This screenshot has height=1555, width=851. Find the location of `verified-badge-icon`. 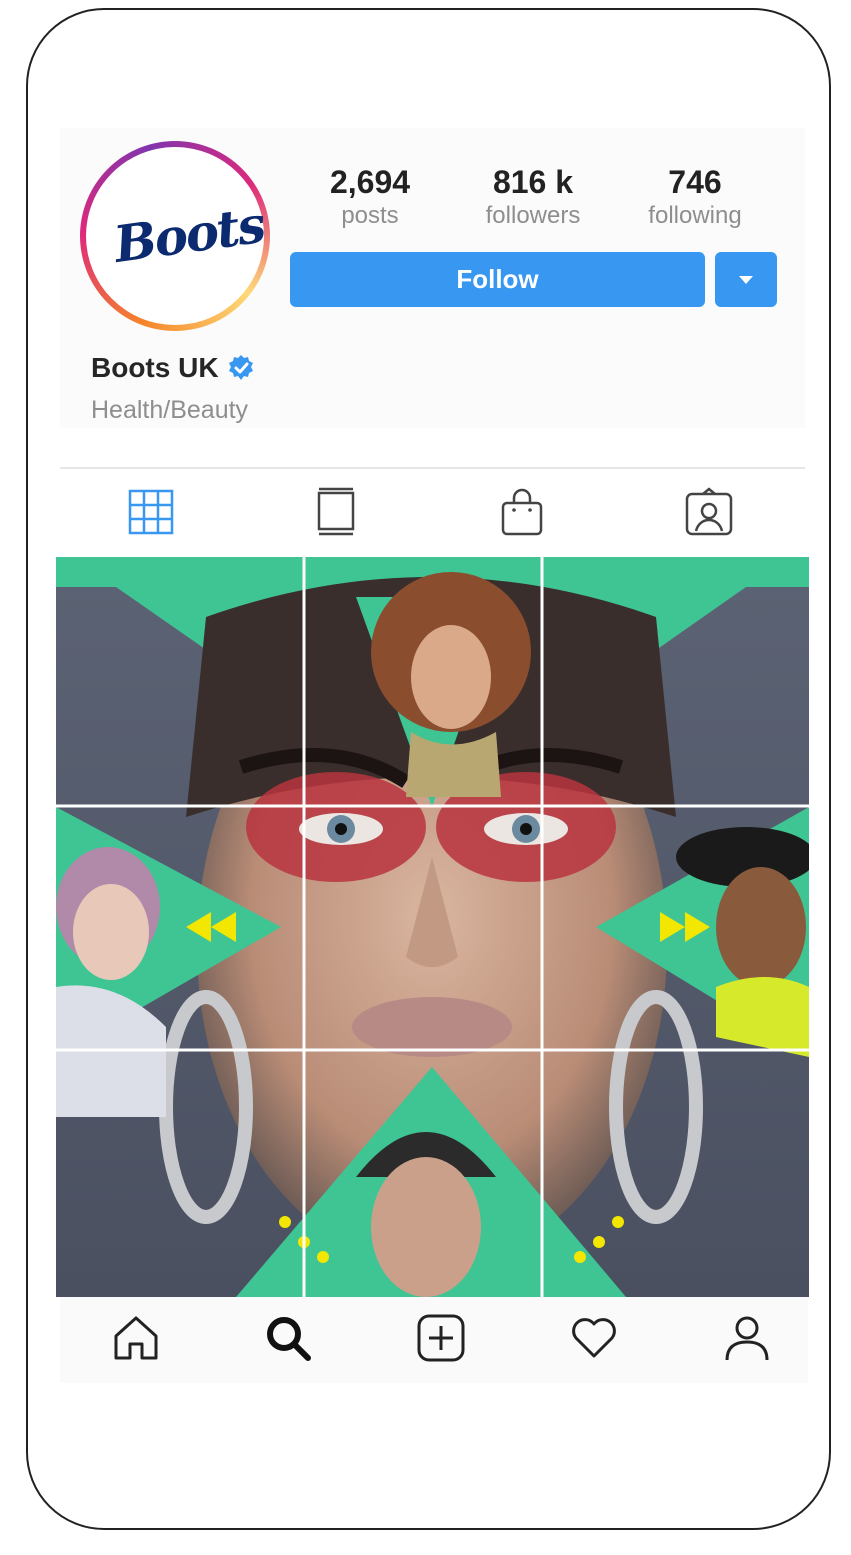

verified-badge-icon is located at coordinates (240, 367).